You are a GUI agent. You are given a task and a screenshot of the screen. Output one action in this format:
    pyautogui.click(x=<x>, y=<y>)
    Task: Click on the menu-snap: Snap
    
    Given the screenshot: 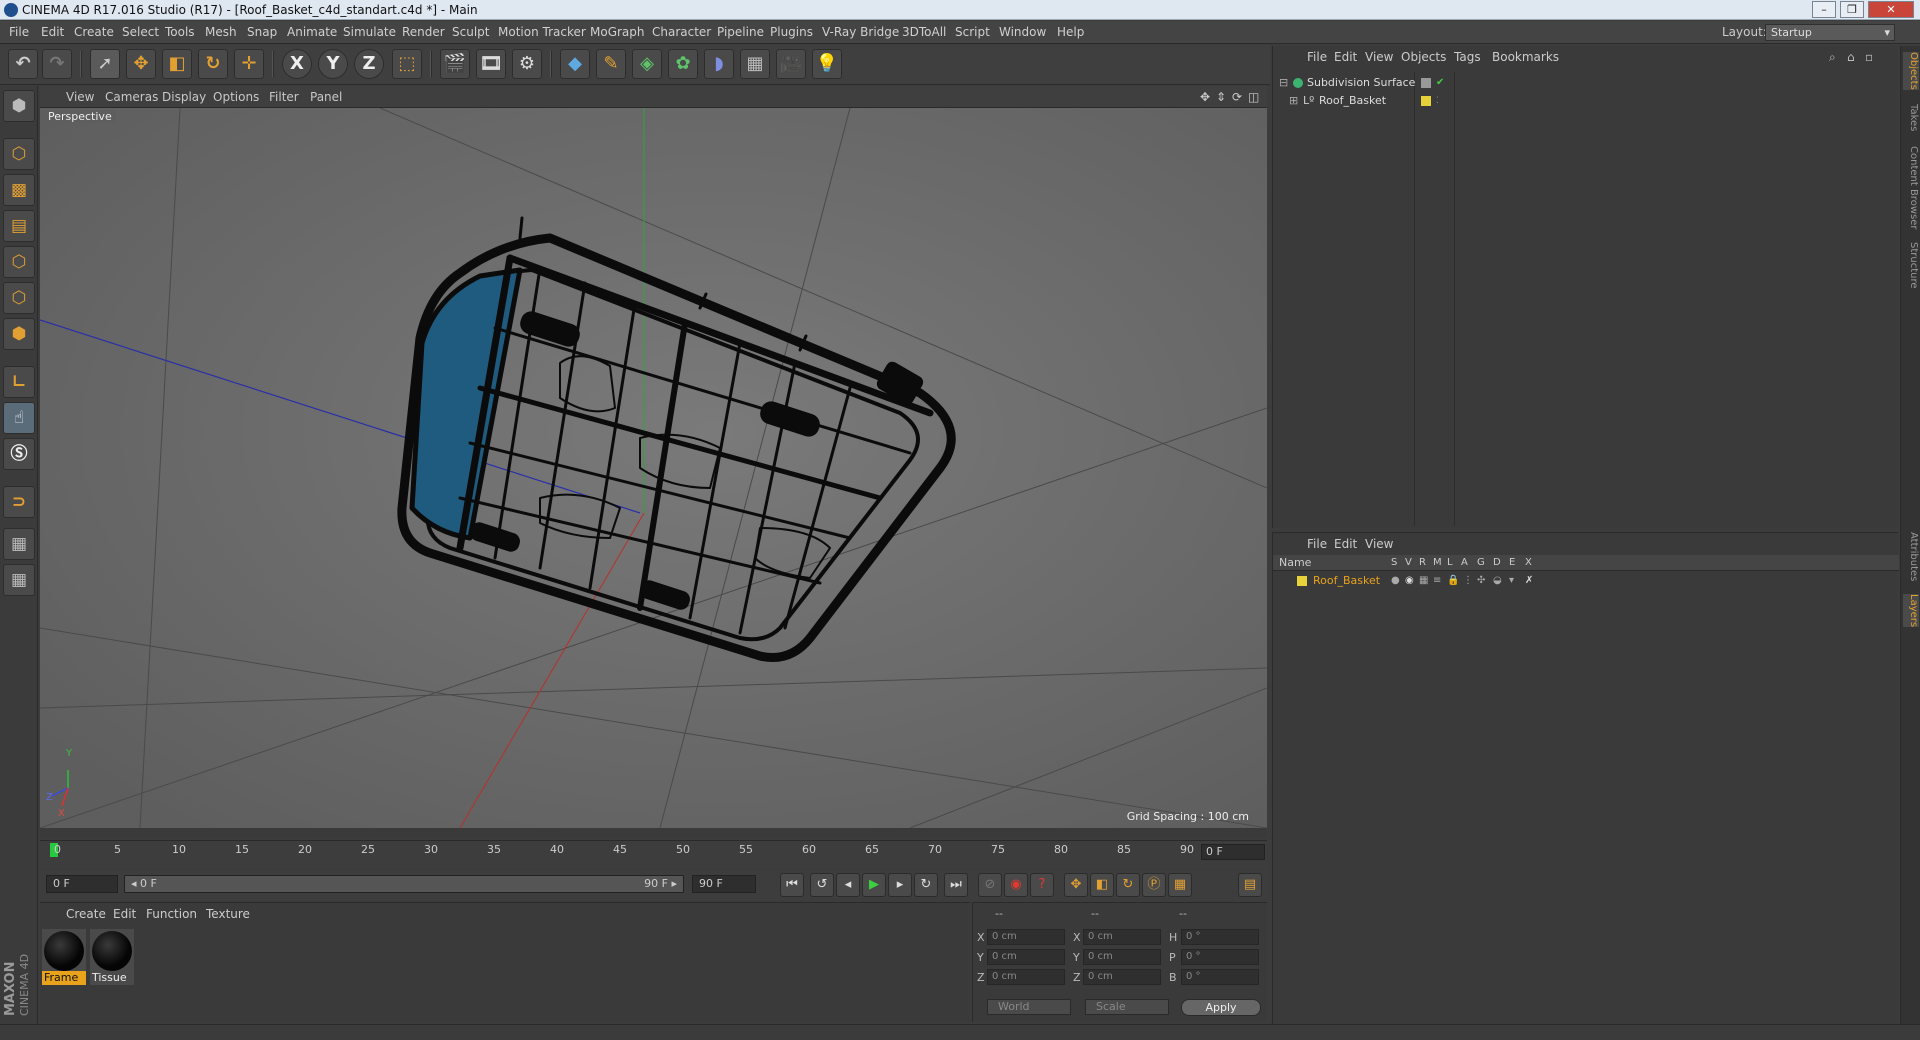 What is the action you would take?
    pyautogui.click(x=262, y=32)
    